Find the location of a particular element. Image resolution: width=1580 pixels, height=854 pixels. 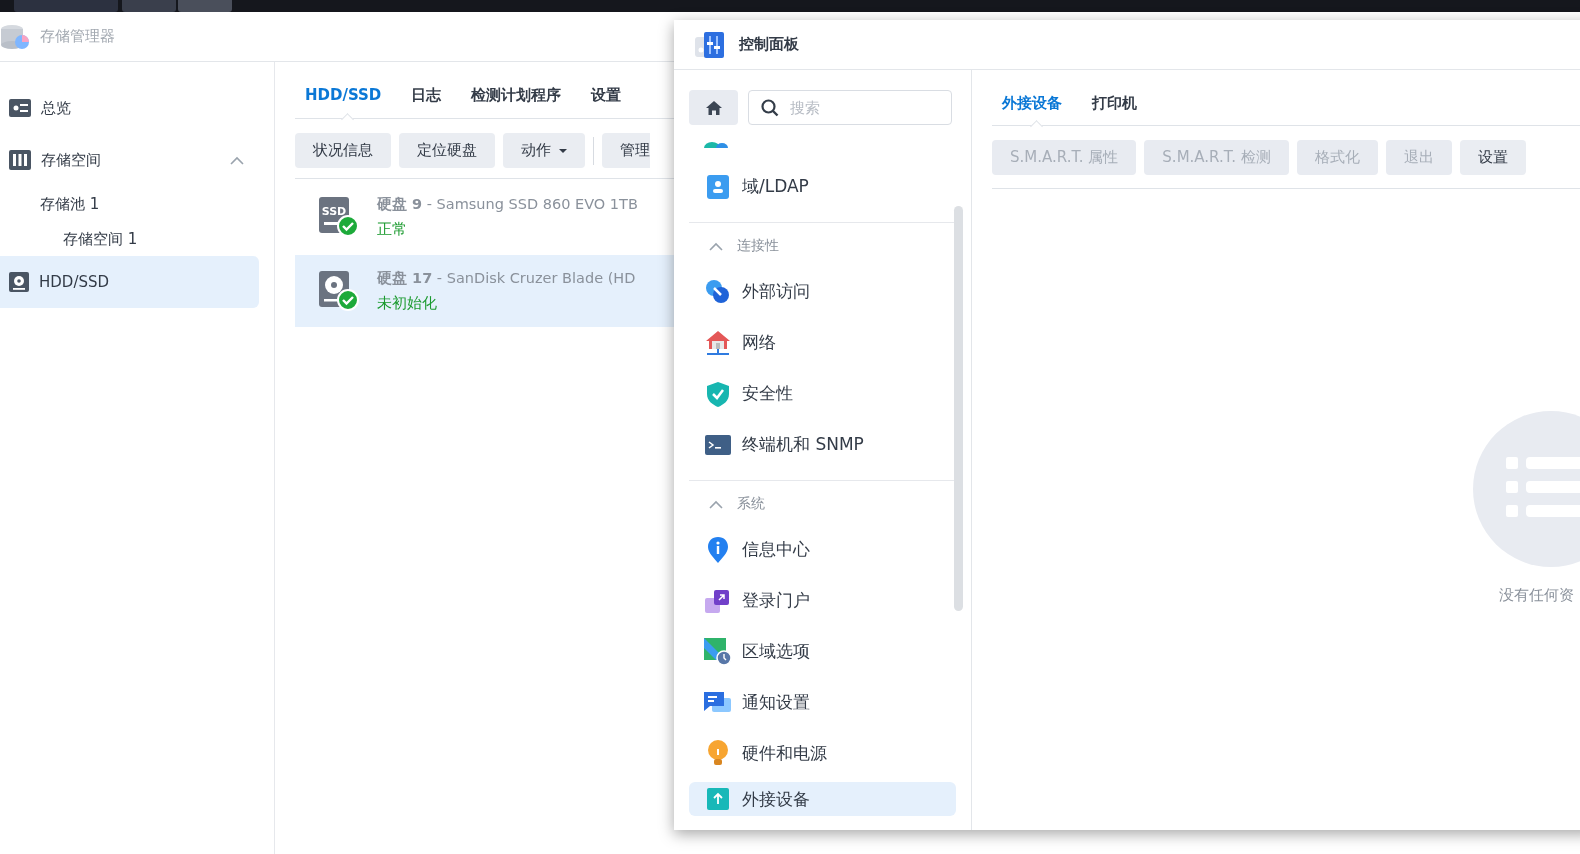

window-title: 存储管理器 is located at coordinates (77, 36).